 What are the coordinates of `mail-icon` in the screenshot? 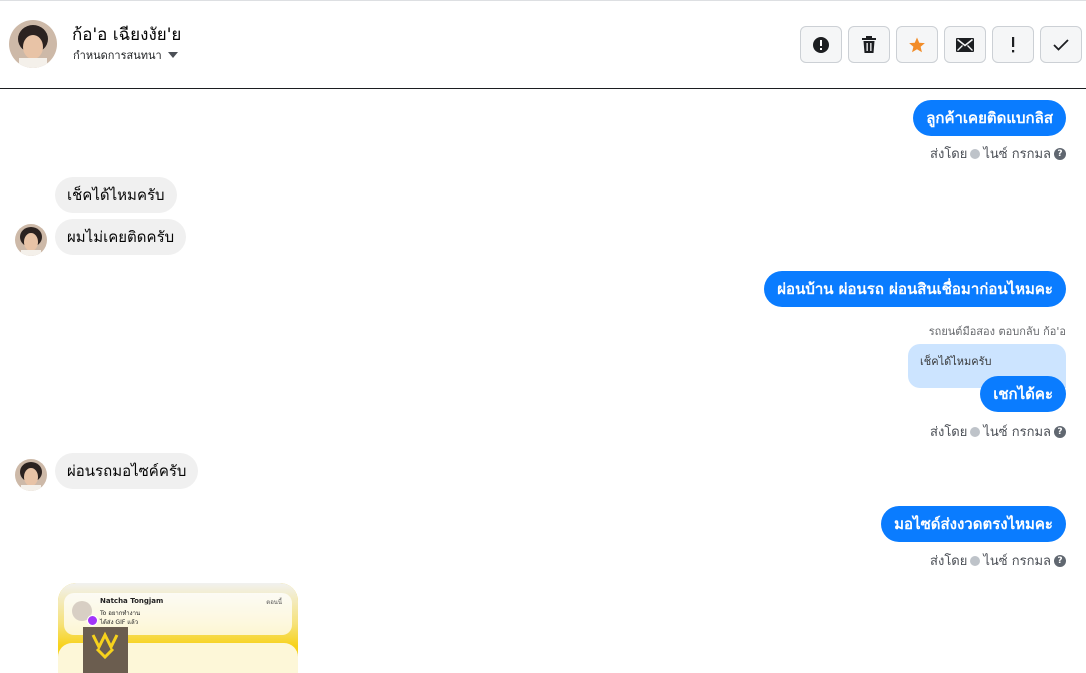 It's located at (965, 44).